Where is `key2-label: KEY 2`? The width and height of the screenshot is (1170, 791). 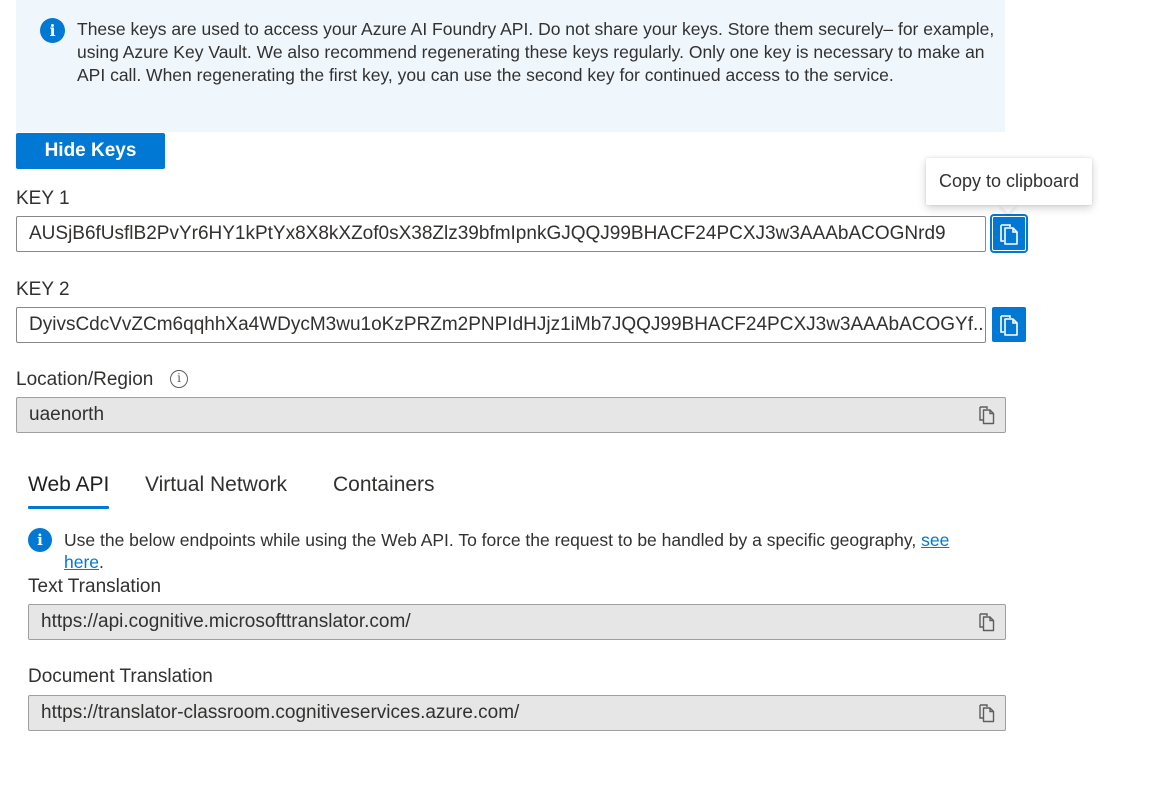
key2-label: KEY 2 is located at coordinates (43, 289).